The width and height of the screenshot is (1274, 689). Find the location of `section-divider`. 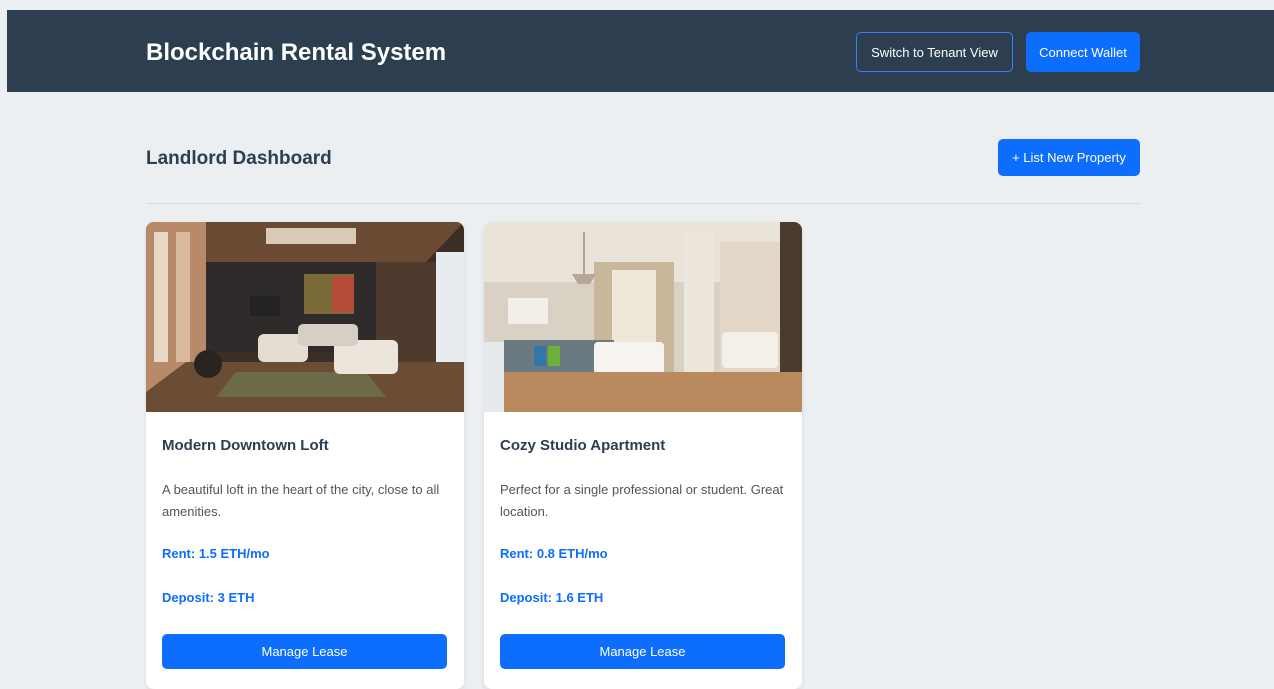

section-divider is located at coordinates (643, 203).